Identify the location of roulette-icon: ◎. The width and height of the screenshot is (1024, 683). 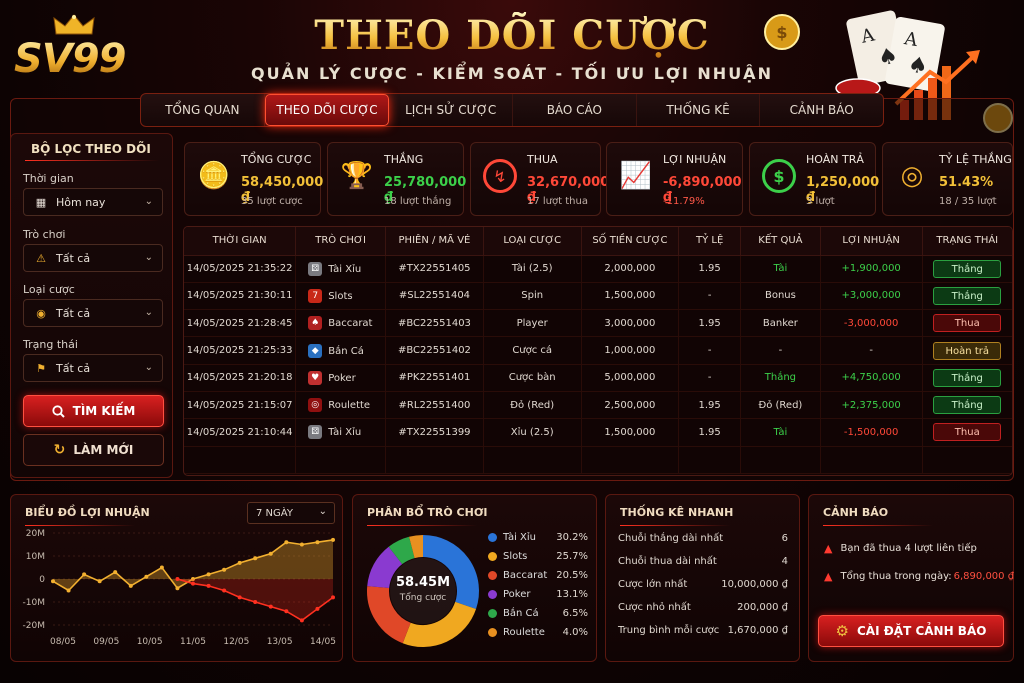
(315, 405).